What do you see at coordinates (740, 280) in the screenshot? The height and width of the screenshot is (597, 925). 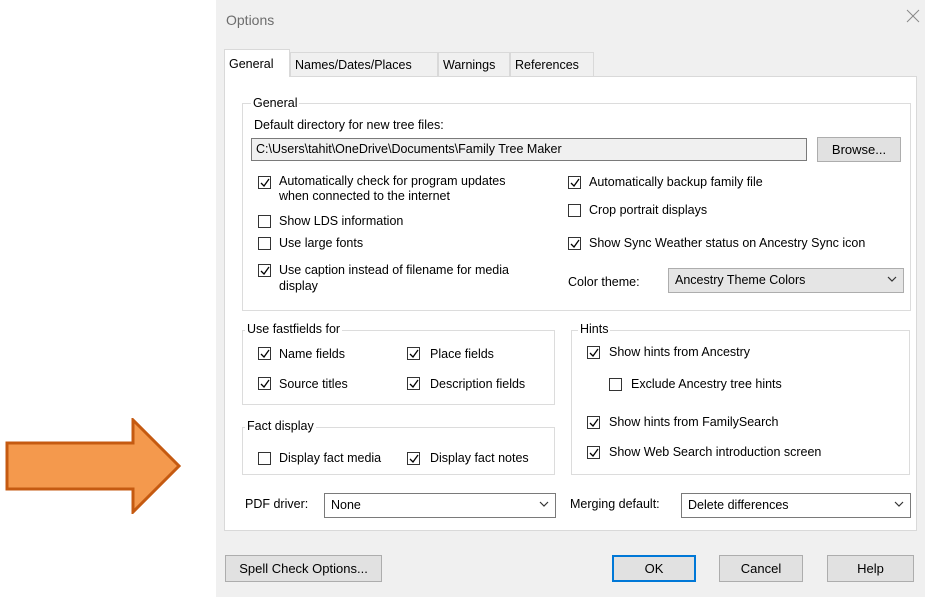 I see `color-theme-value: Ancestry Theme Colors` at bounding box center [740, 280].